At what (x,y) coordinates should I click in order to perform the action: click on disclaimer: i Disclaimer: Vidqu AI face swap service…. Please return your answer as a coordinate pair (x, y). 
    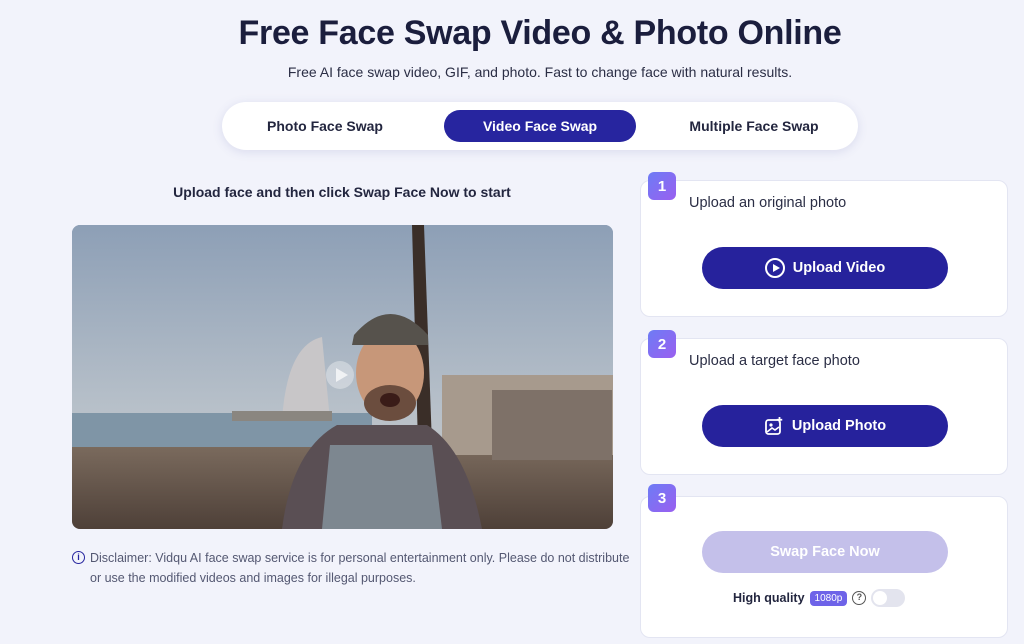
    Looking at the image, I should click on (352, 568).